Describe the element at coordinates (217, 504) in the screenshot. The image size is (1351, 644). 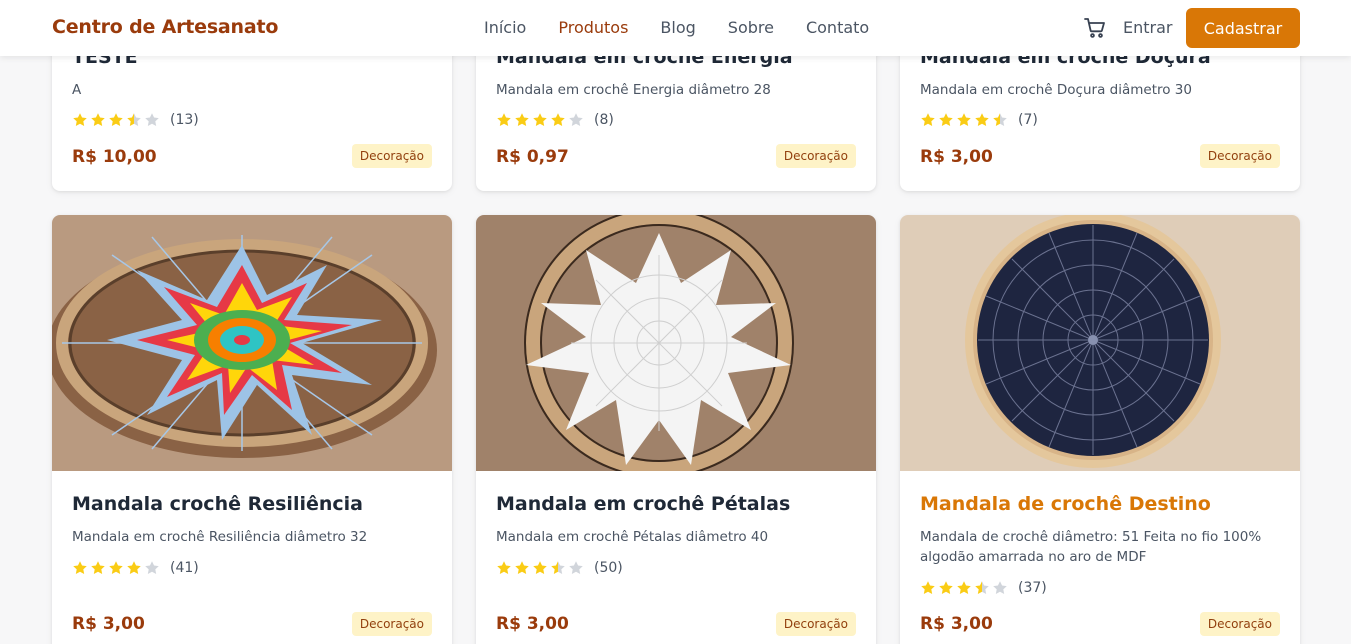
I see `product-title: Mandala crochê Resiliência` at that location.